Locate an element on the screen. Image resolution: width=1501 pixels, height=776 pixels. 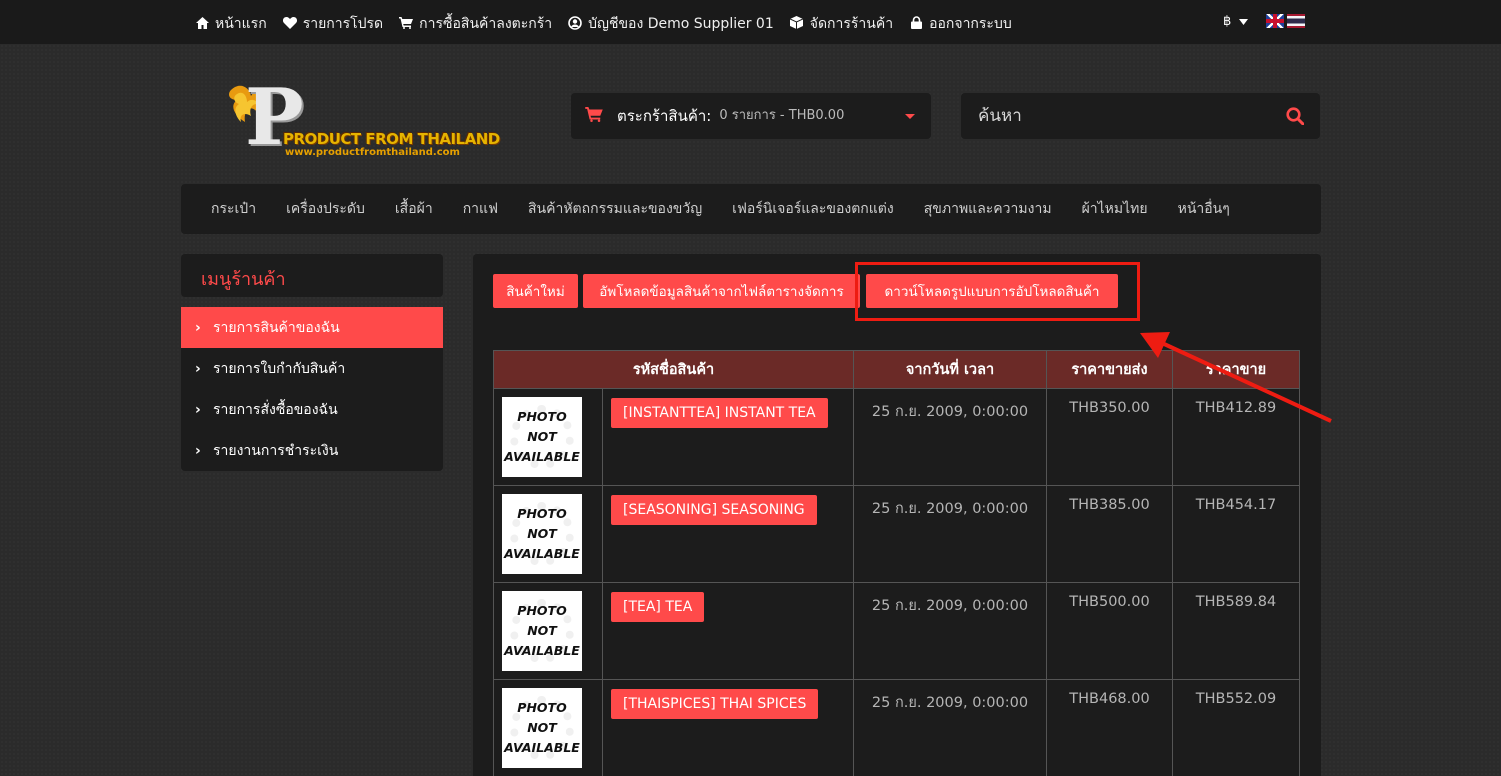
topnav-home-label: หน้าแรก is located at coordinates (241, 24).